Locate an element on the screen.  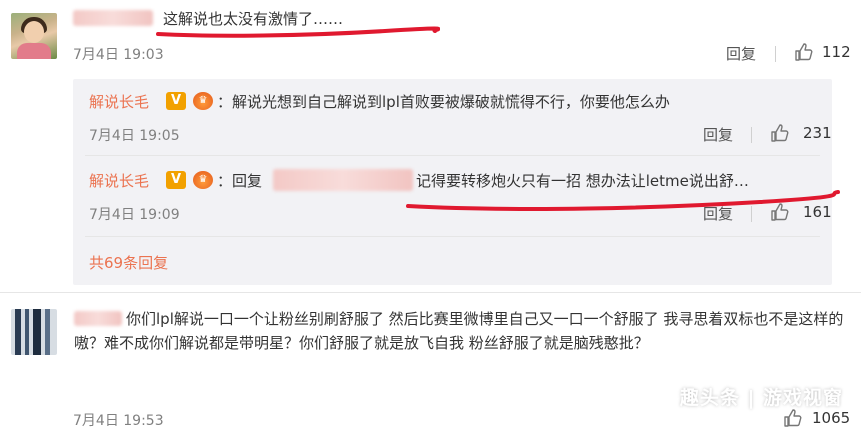
comment-time: 7月4日 19:03 is located at coordinates (118, 55).